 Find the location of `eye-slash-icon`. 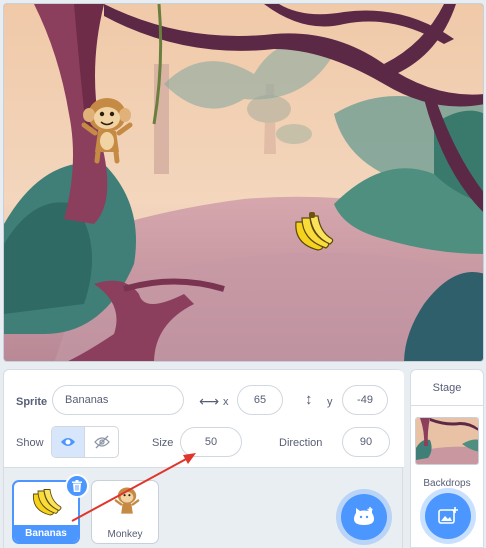

eye-slash-icon is located at coordinates (101, 442).